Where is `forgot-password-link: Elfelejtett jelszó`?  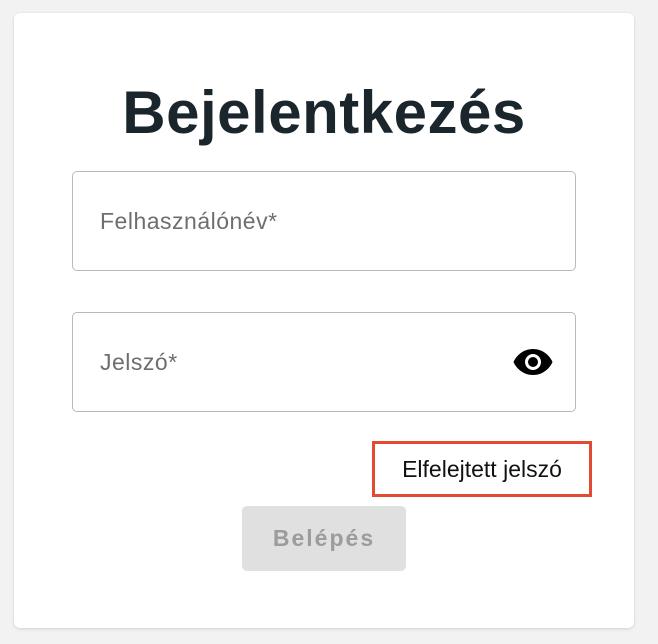
forgot-password-link: Elfelejtett jelszó is located at coordinates (482, 469).